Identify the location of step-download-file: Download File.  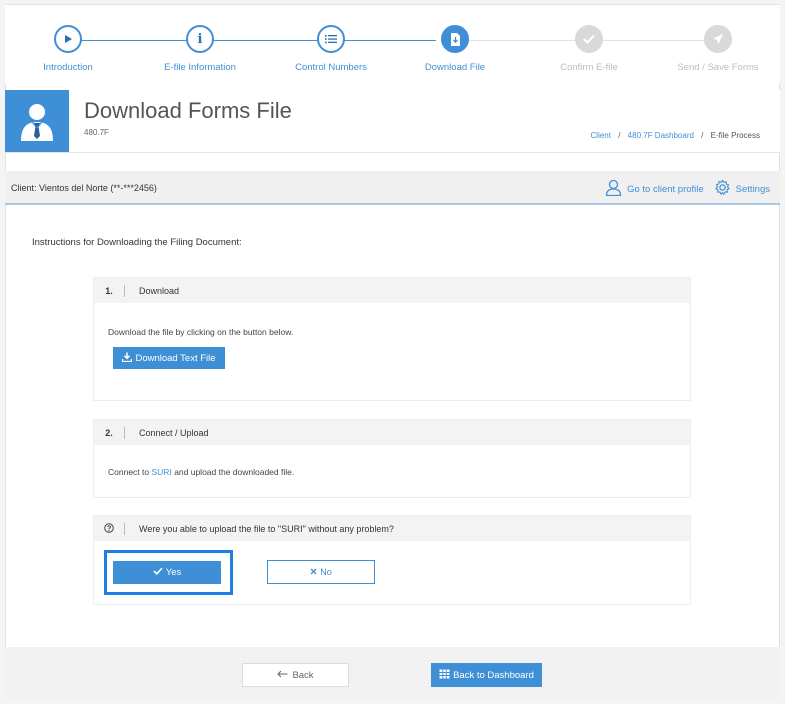
(455, 49).